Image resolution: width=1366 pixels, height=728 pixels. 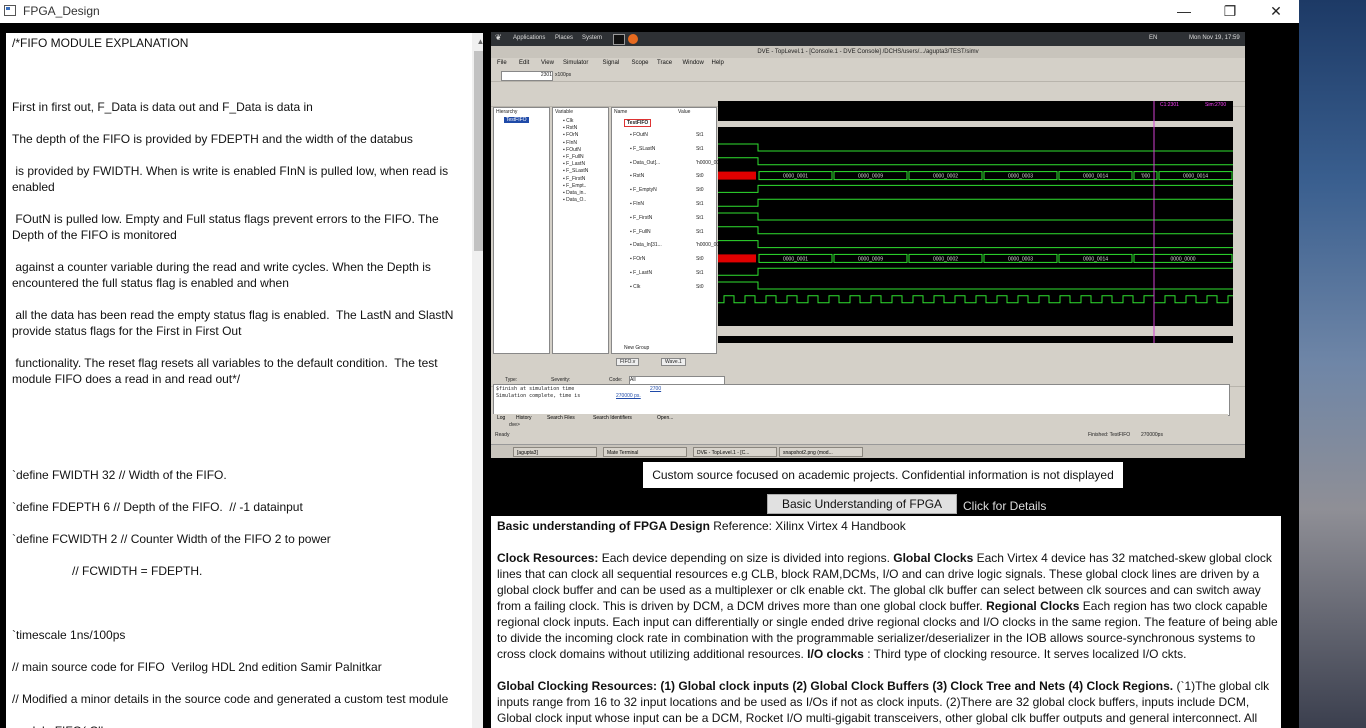 I want to click on dve-prompt: dve>, so click(x=514, y=425).